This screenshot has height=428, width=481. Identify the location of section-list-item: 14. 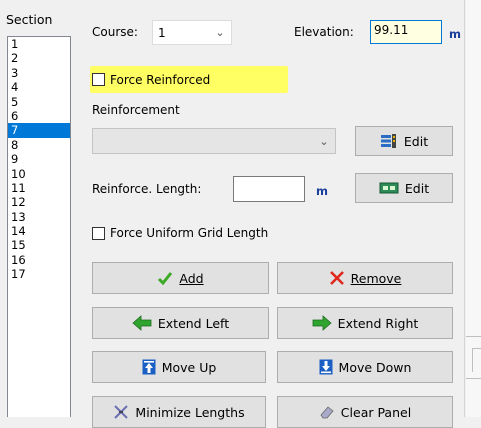
(39, 231).